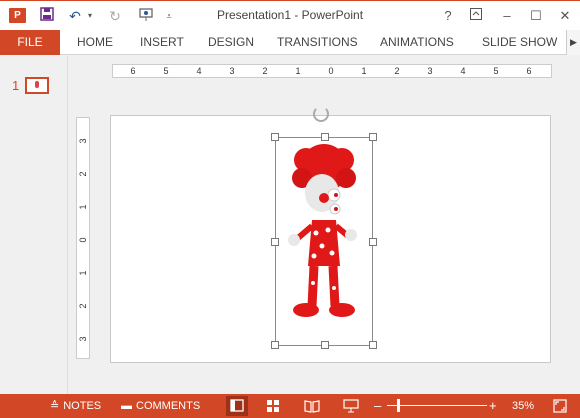 The height and width of the screenshot is (418, 580). What do you see at coordinates (146, 16) in the screenshot?
I see `present-icon` at bounding box center [146, 16].